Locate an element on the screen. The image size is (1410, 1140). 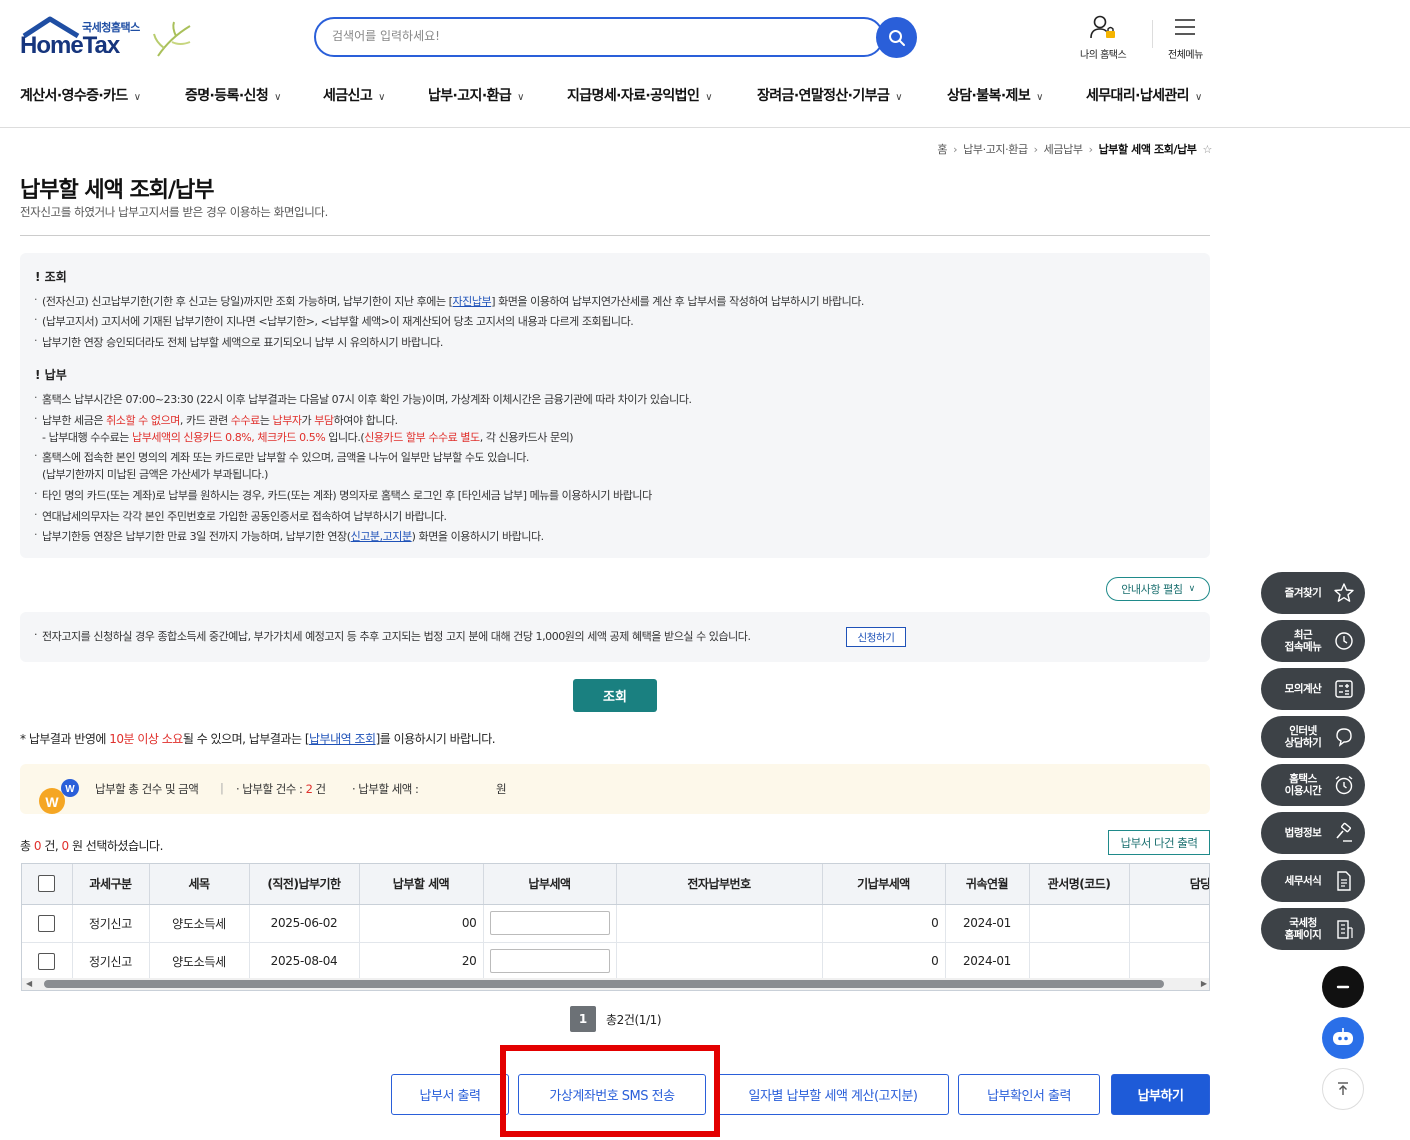
quick-nts-homepage: 국세청 홈페이지 is located at coordinates (1313, 929).